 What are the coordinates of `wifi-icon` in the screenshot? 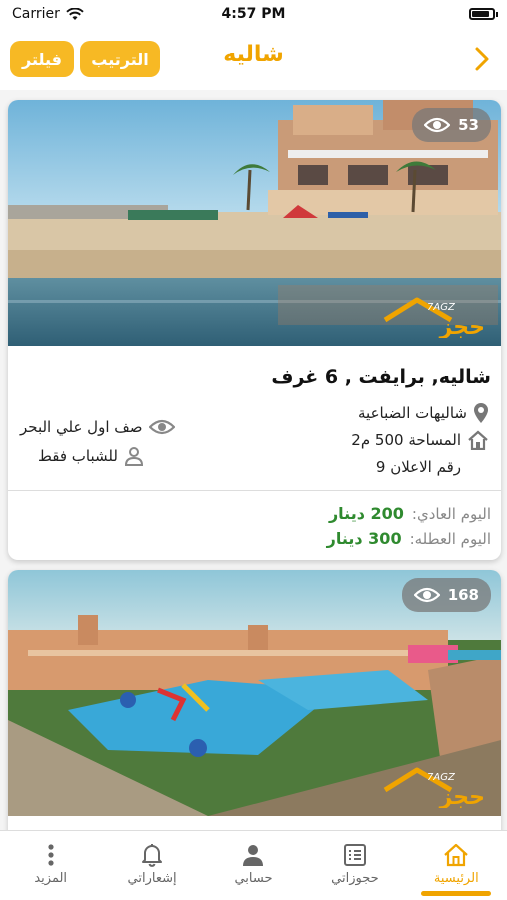 It's located at (75, 13).